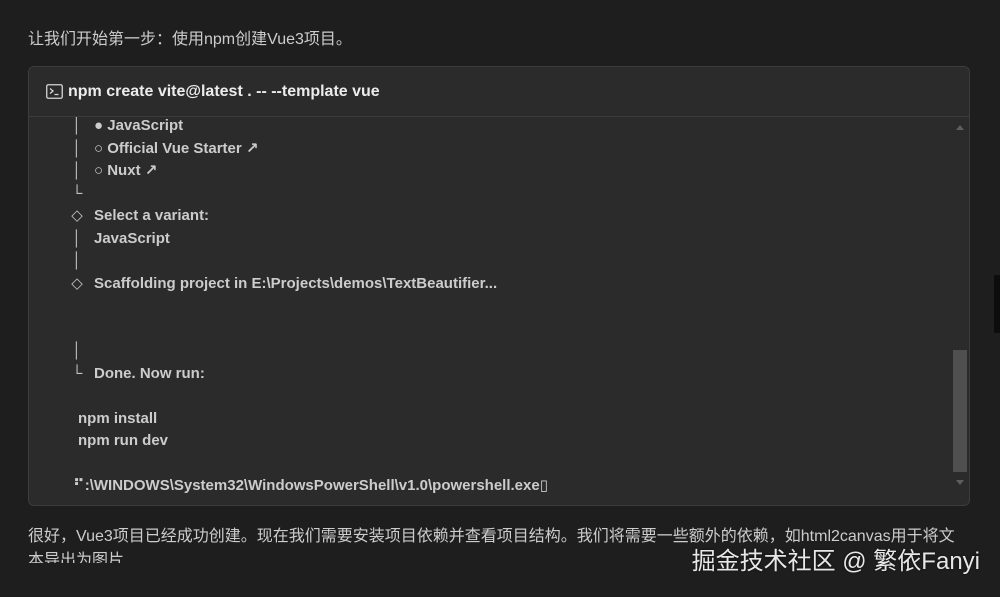 The height and width of the screenshot is (597, 1000). What do you see at coordinates (54, 91) in the screenshot?
I see `terminal-icon` at bounding box center [54, 91].